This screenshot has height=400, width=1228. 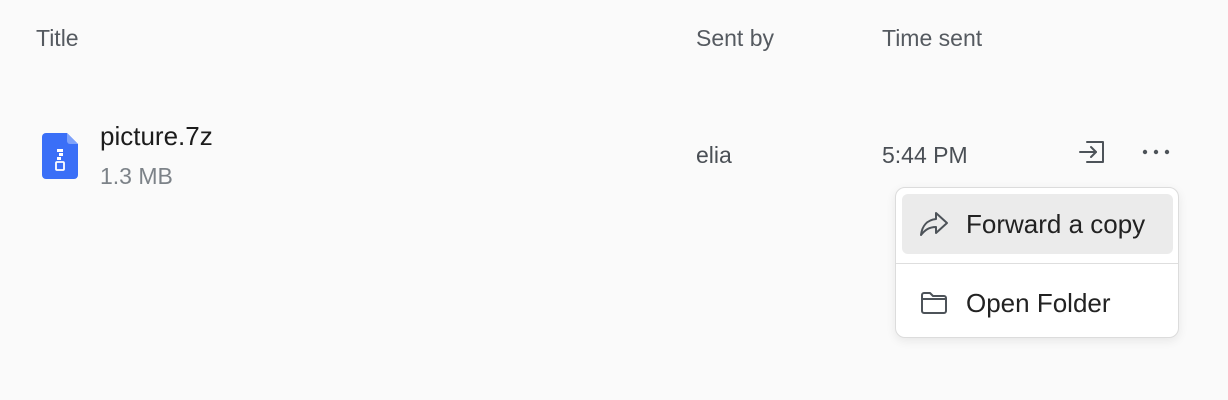 What do you see at coordinates (136, 176) in the screenshot?
I see `file-size: 1.3 MB` at bounding box center [136, 176].